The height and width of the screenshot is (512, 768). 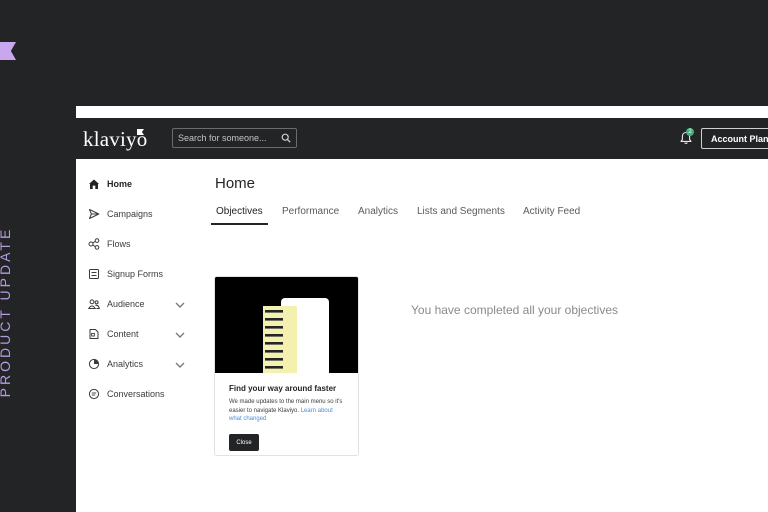 What do you see at coordinates (123, 334) in the screenshot?
I see `sidebar-item-label: Content` at bounding box center [123, 334].